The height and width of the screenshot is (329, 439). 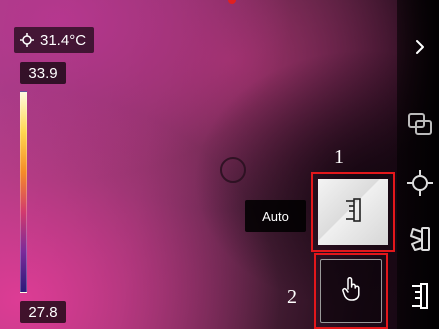 What do you see at coordinates (292, 297) in the screenshot?
I see `step-label-2: 2` at bounding box center [292, 297].